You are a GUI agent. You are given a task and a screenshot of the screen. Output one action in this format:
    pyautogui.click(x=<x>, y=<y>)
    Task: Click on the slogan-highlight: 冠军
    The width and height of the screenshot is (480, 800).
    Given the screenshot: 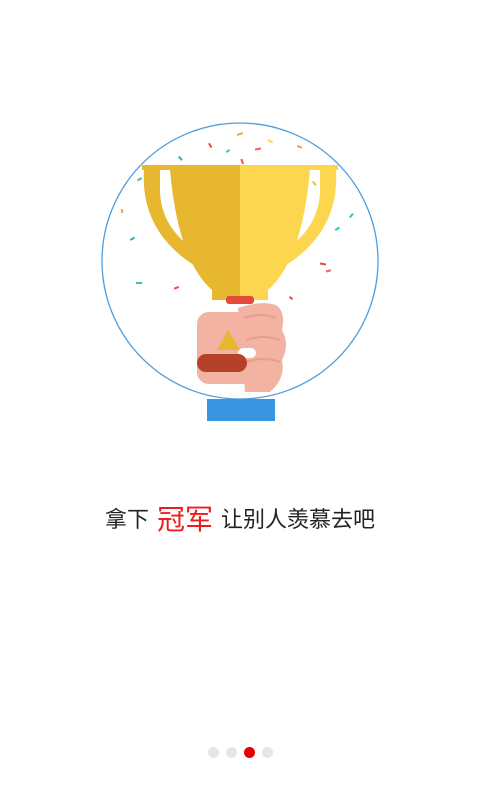 What is the action you would take?
    pyautogui.click(x=184, y=519)
    